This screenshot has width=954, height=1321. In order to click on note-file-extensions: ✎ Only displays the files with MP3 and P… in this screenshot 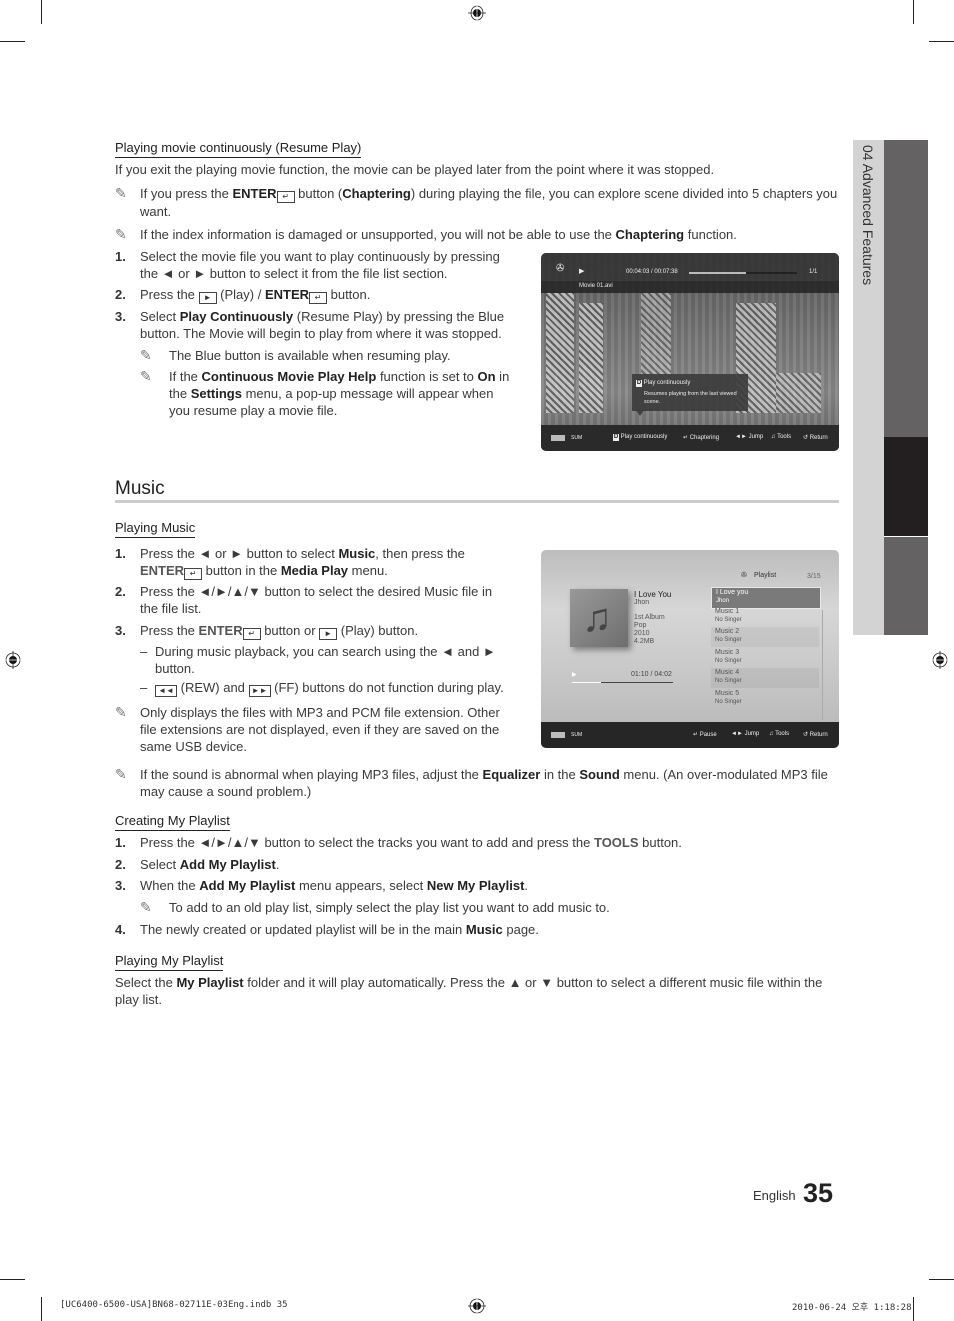, I will do `click(307, 729)`.